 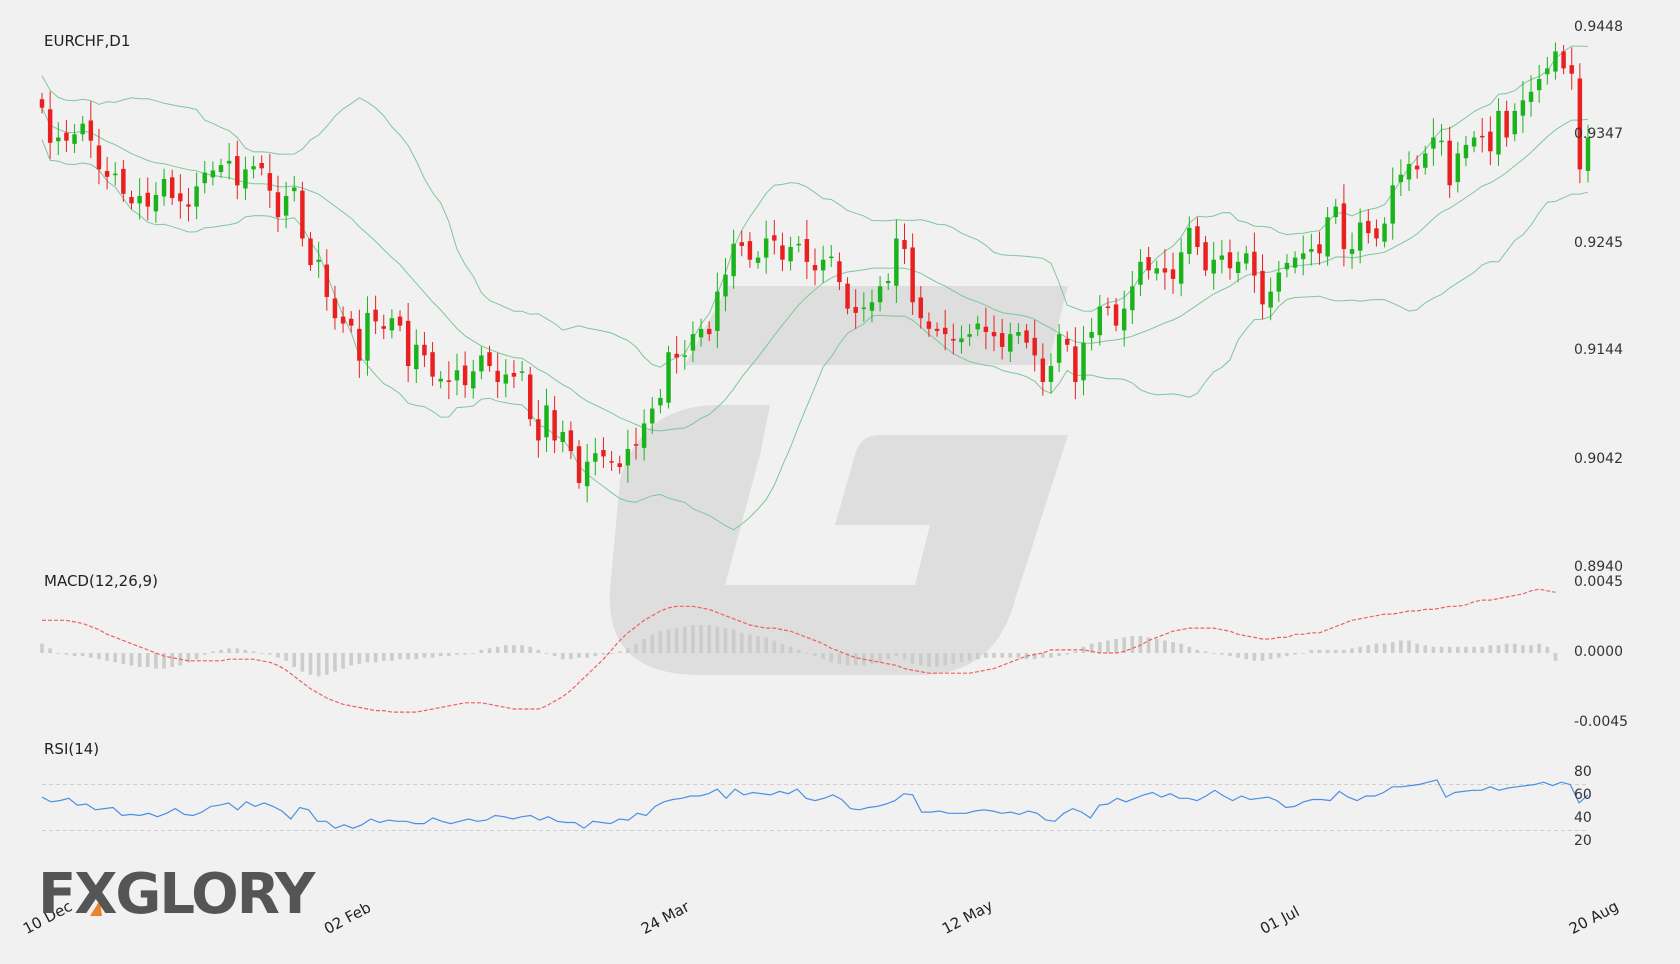 What do you see at coordinates (1598, 582) in the screenshot?
I see `macd-tick-label: 0.0045` at bounding box center [1598, 582].